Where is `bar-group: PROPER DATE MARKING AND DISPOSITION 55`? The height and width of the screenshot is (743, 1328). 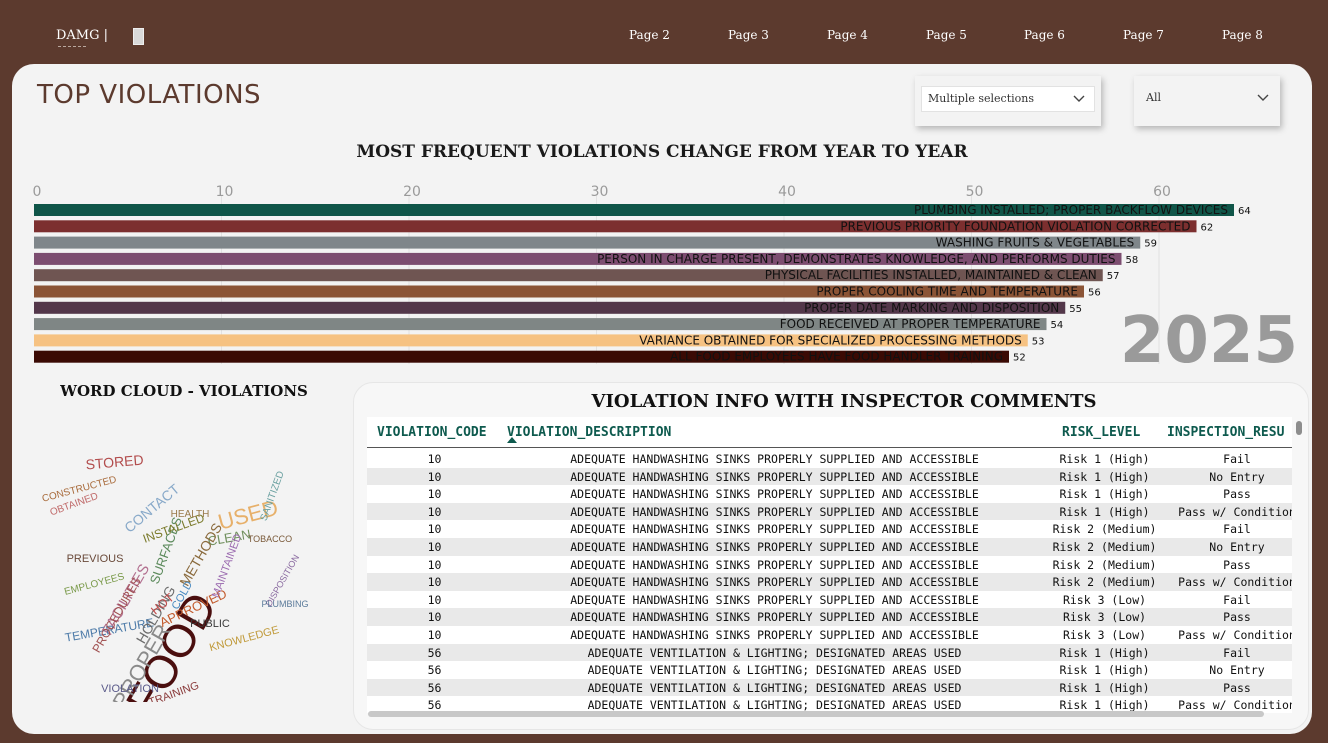
bar-group: PROPER DATE MARKING AND DISPOSITION 55 is located at coordinates (558, 308).